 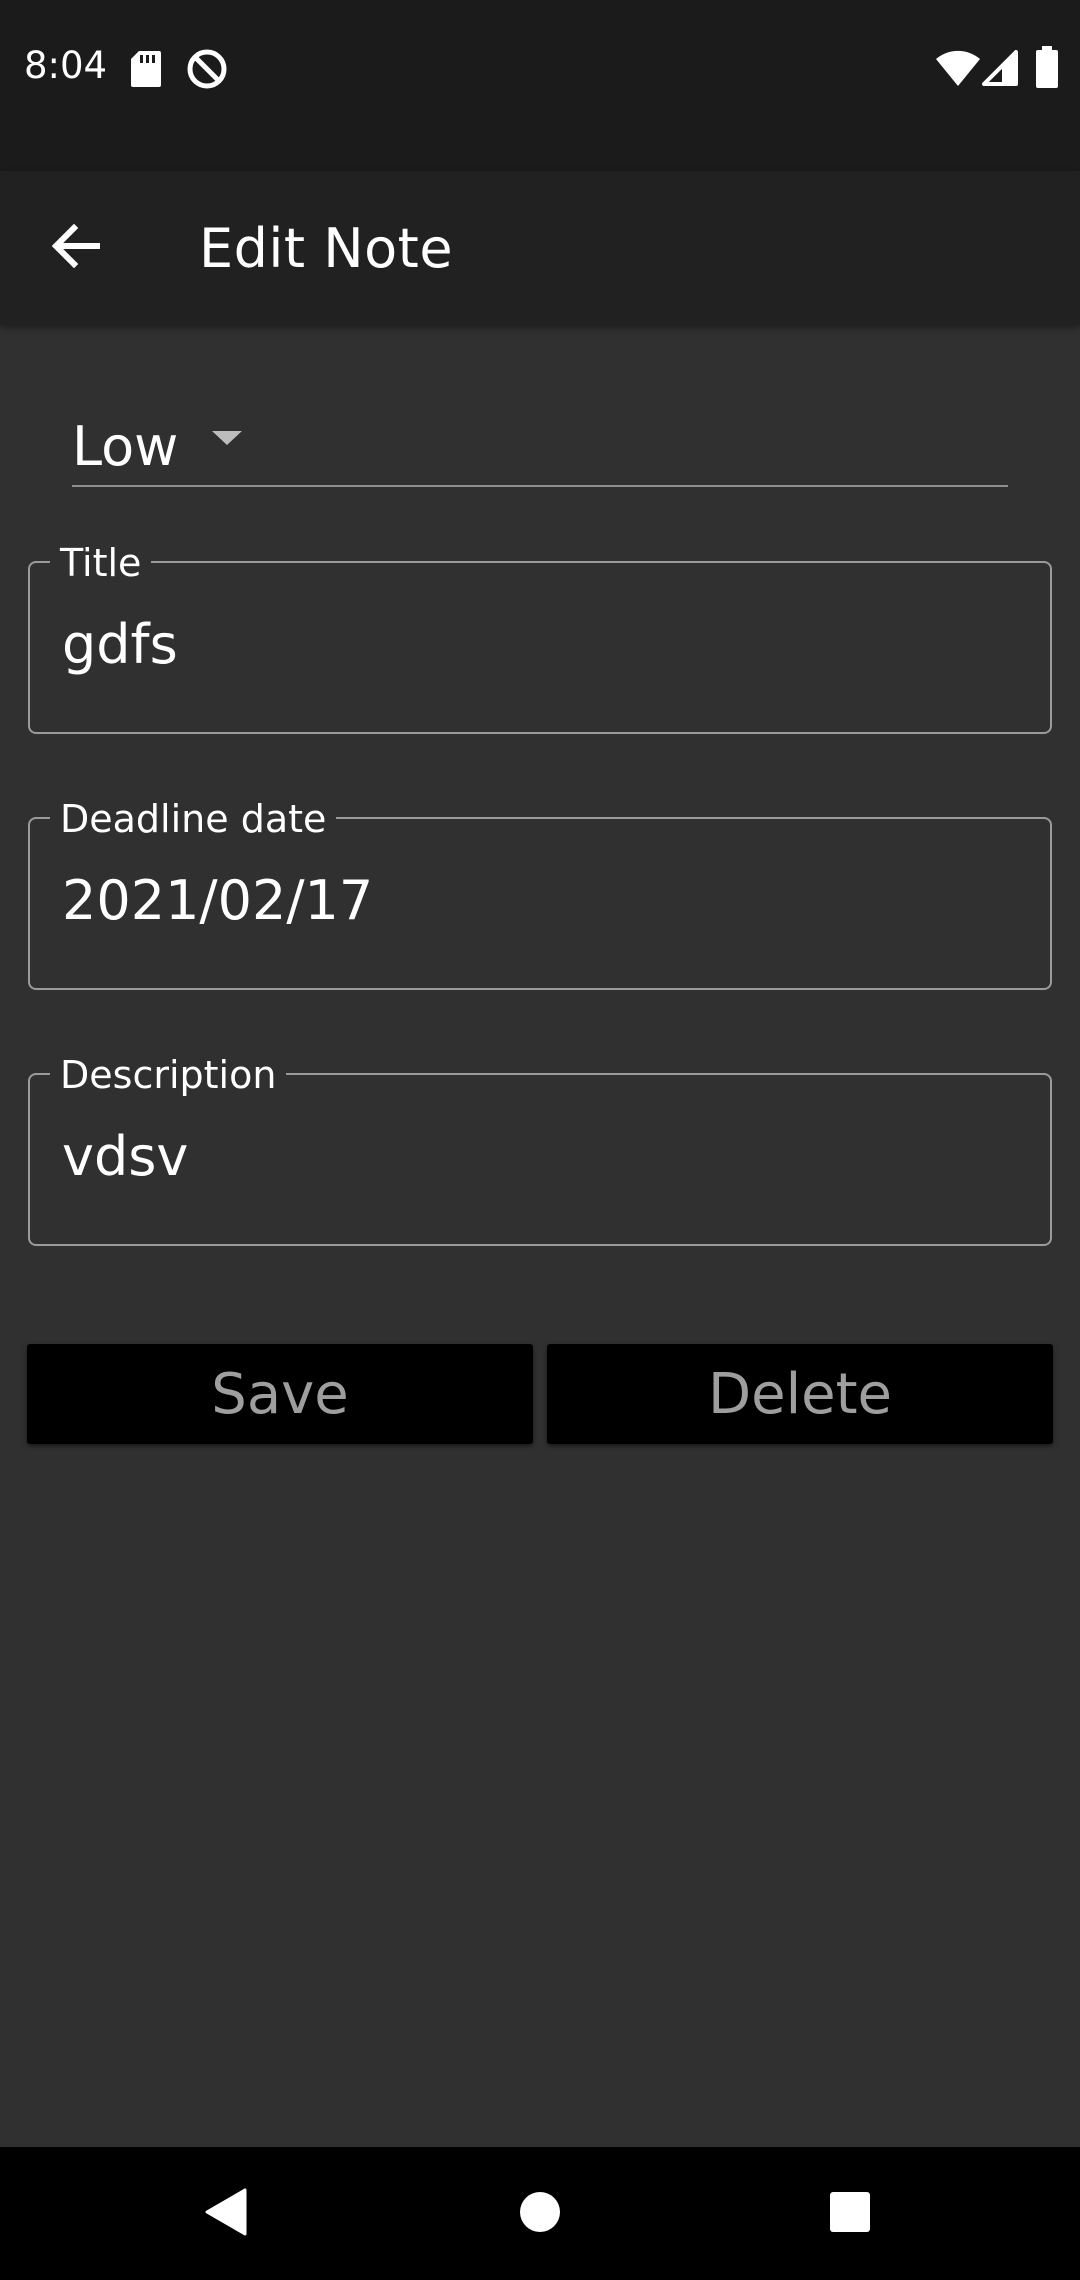 What do you see at coordinates (800, 1394) in the screenshot?
I see `delete-button: Delete` at bounding box center [800, 1394].